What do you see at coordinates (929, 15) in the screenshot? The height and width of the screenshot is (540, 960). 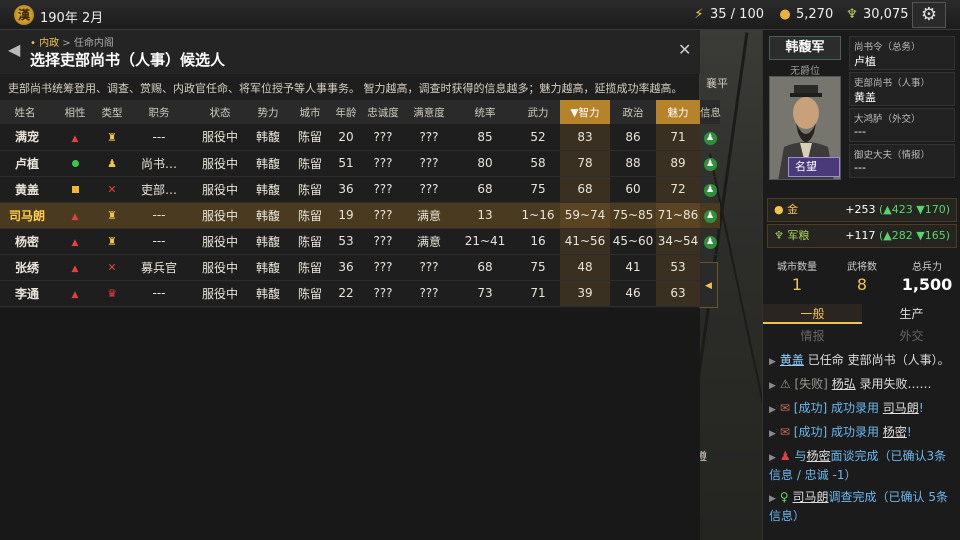 I see `settings-button: ⚙` at bounding box center [929, 15].